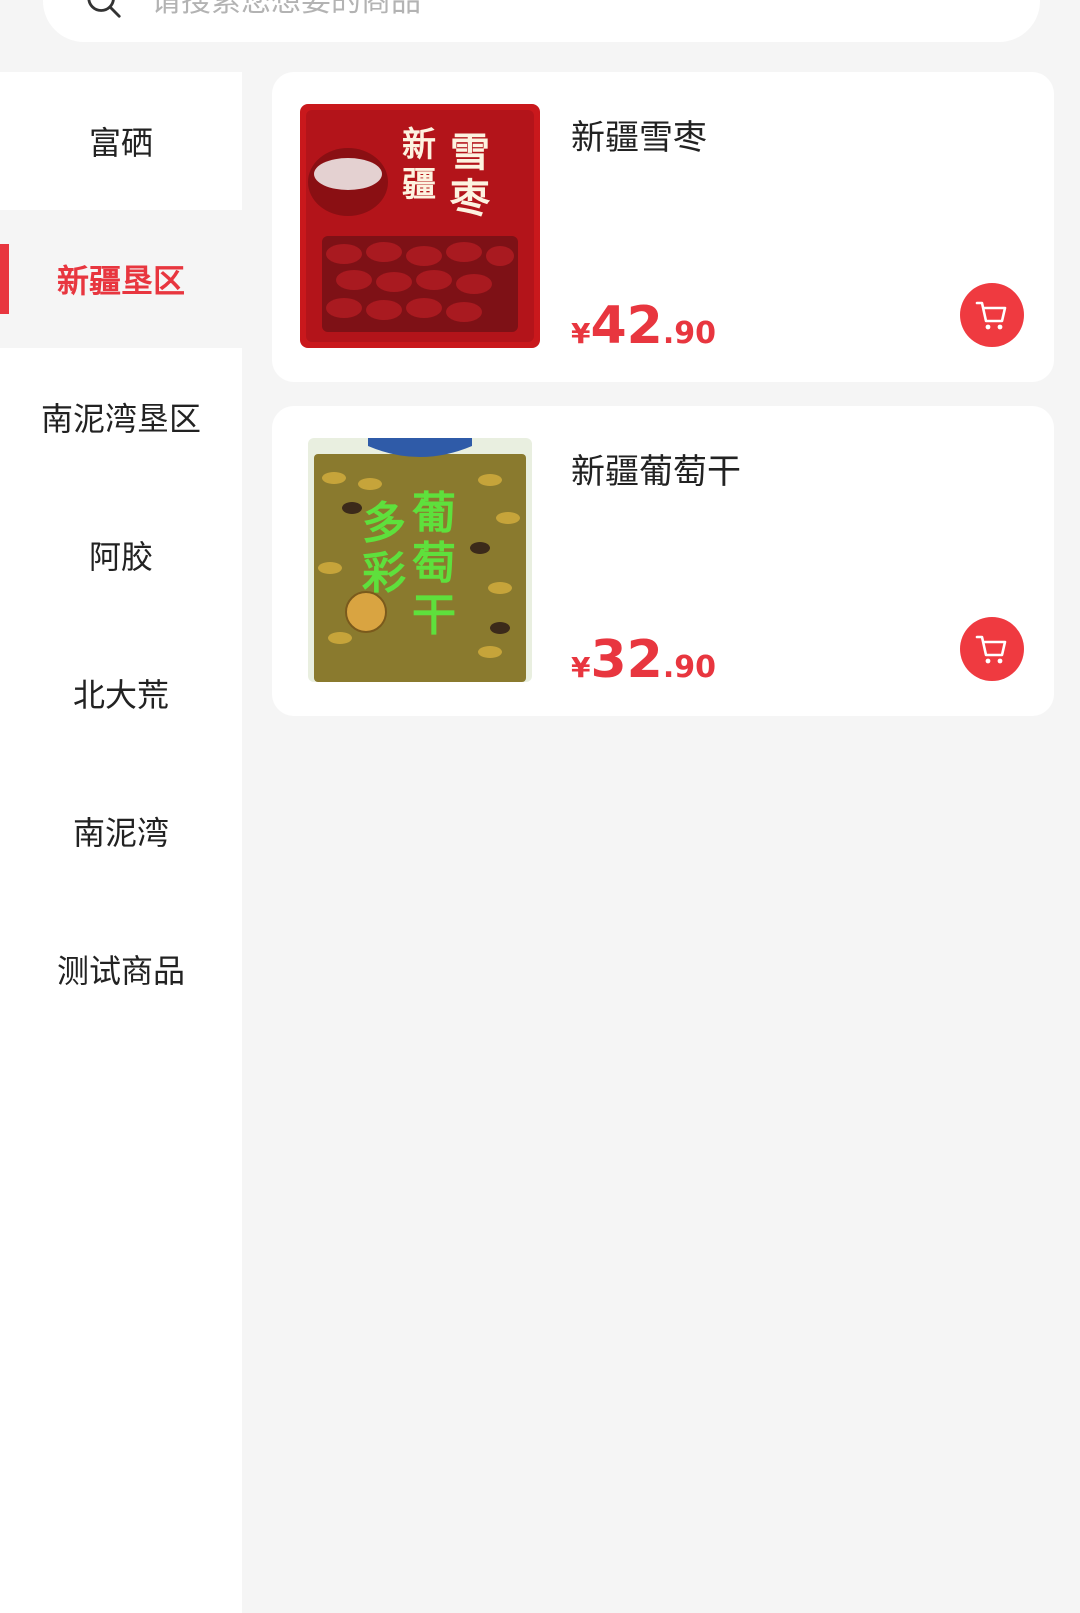  What do you see at coordinates (419, 185) in the screenshot?
I see `image-text: 疆` at bounding box center [419, 185].